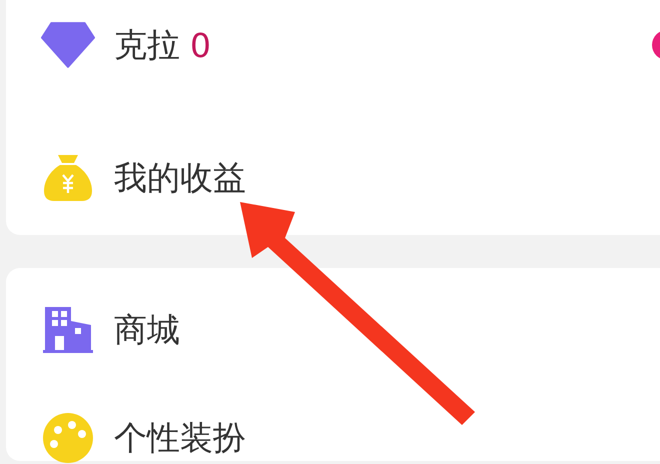 Image resolution: width=660 pixels, height=464 pixels. Describe the element at coordinates (147, 330) in the screenshot. I see `menu-label: 商城` at that location.